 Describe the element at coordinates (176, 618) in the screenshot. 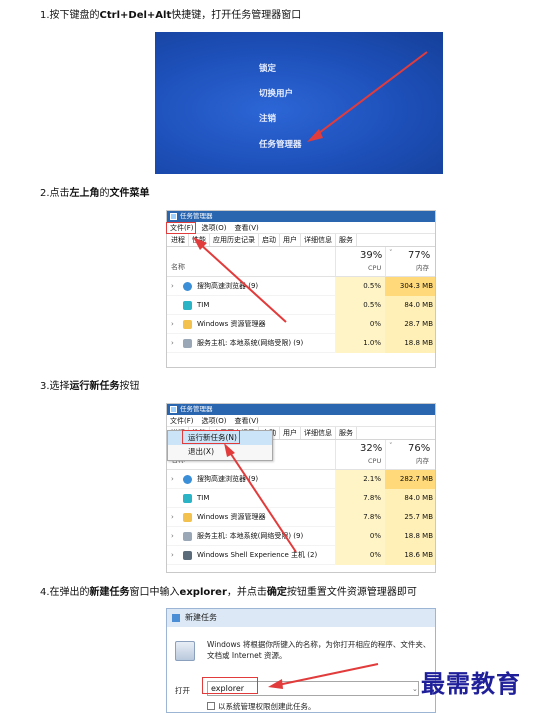

I see `run-icon` at that location.